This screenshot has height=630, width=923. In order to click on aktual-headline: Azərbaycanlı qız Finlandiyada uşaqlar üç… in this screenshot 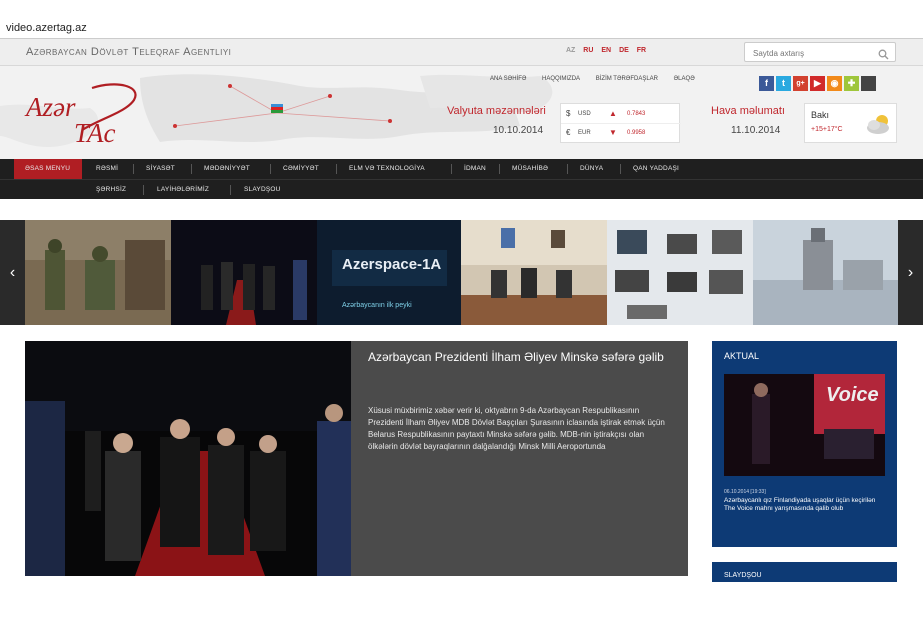, I will do `click(805, 505)`.